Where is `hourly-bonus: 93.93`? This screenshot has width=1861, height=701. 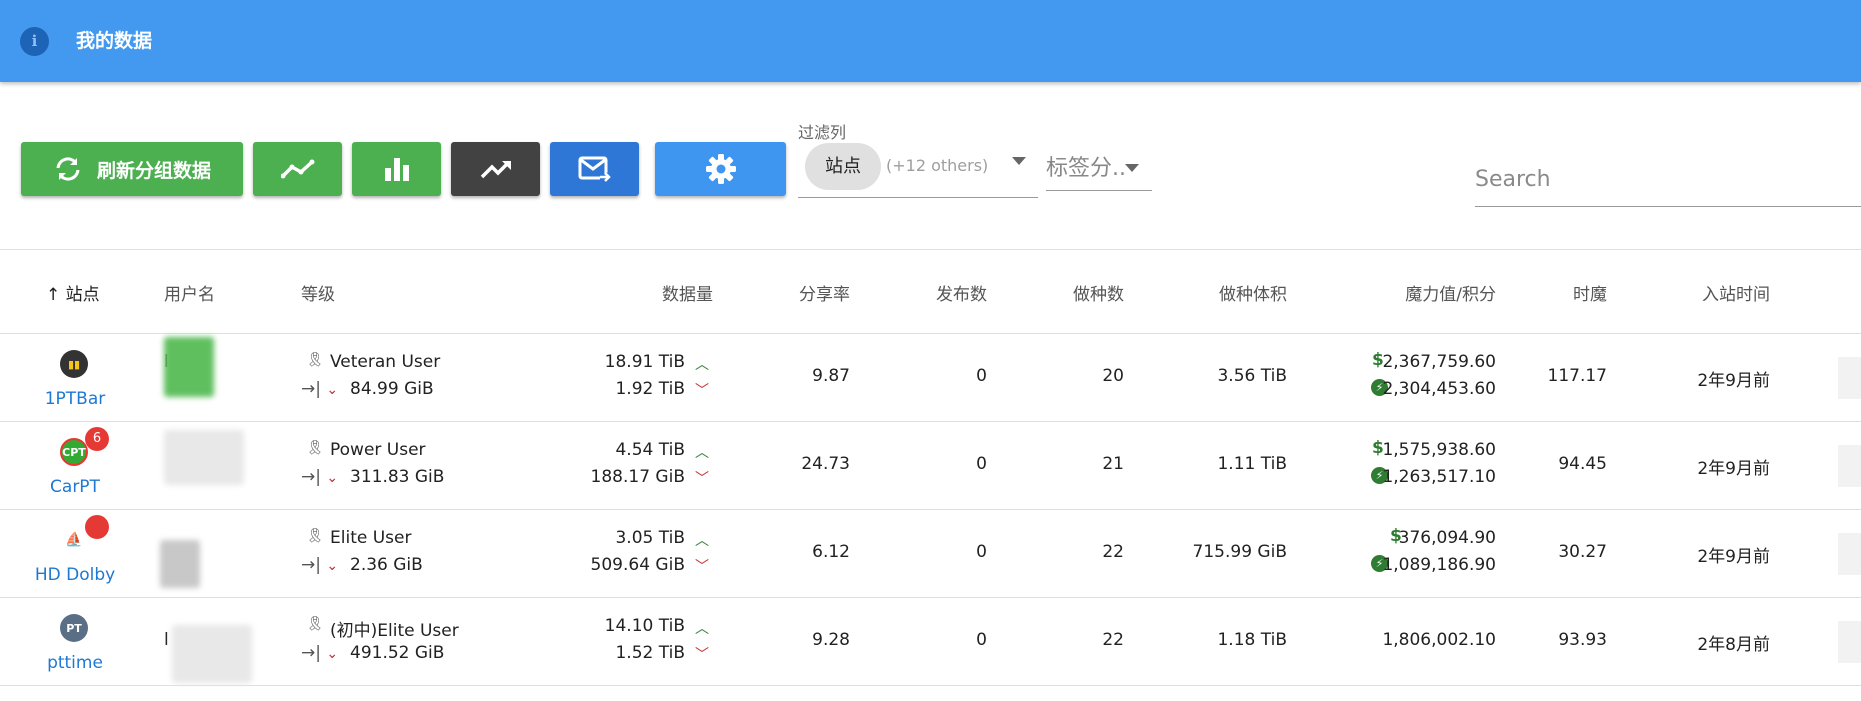
hourly-bonus: 93.93 is located at coordinates (1582, 640).